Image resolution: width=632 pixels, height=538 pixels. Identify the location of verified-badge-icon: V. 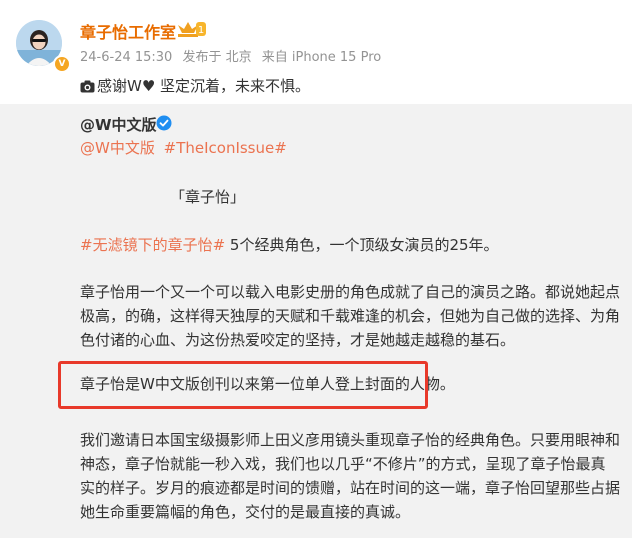
(62, 64).